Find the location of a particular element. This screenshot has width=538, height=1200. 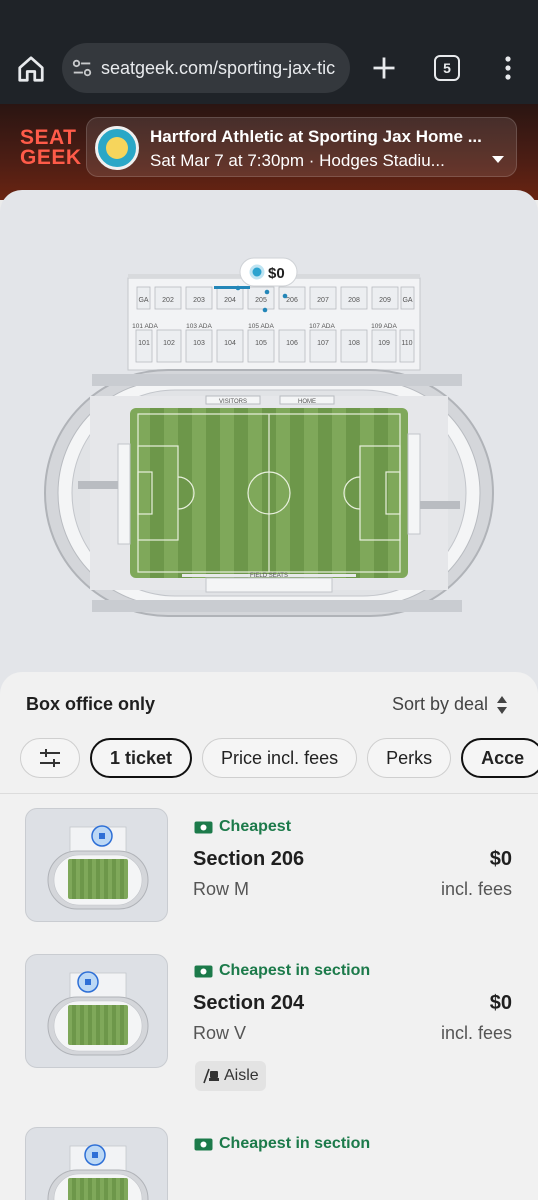

section-203: 203 is located at coordinates (199, 298).